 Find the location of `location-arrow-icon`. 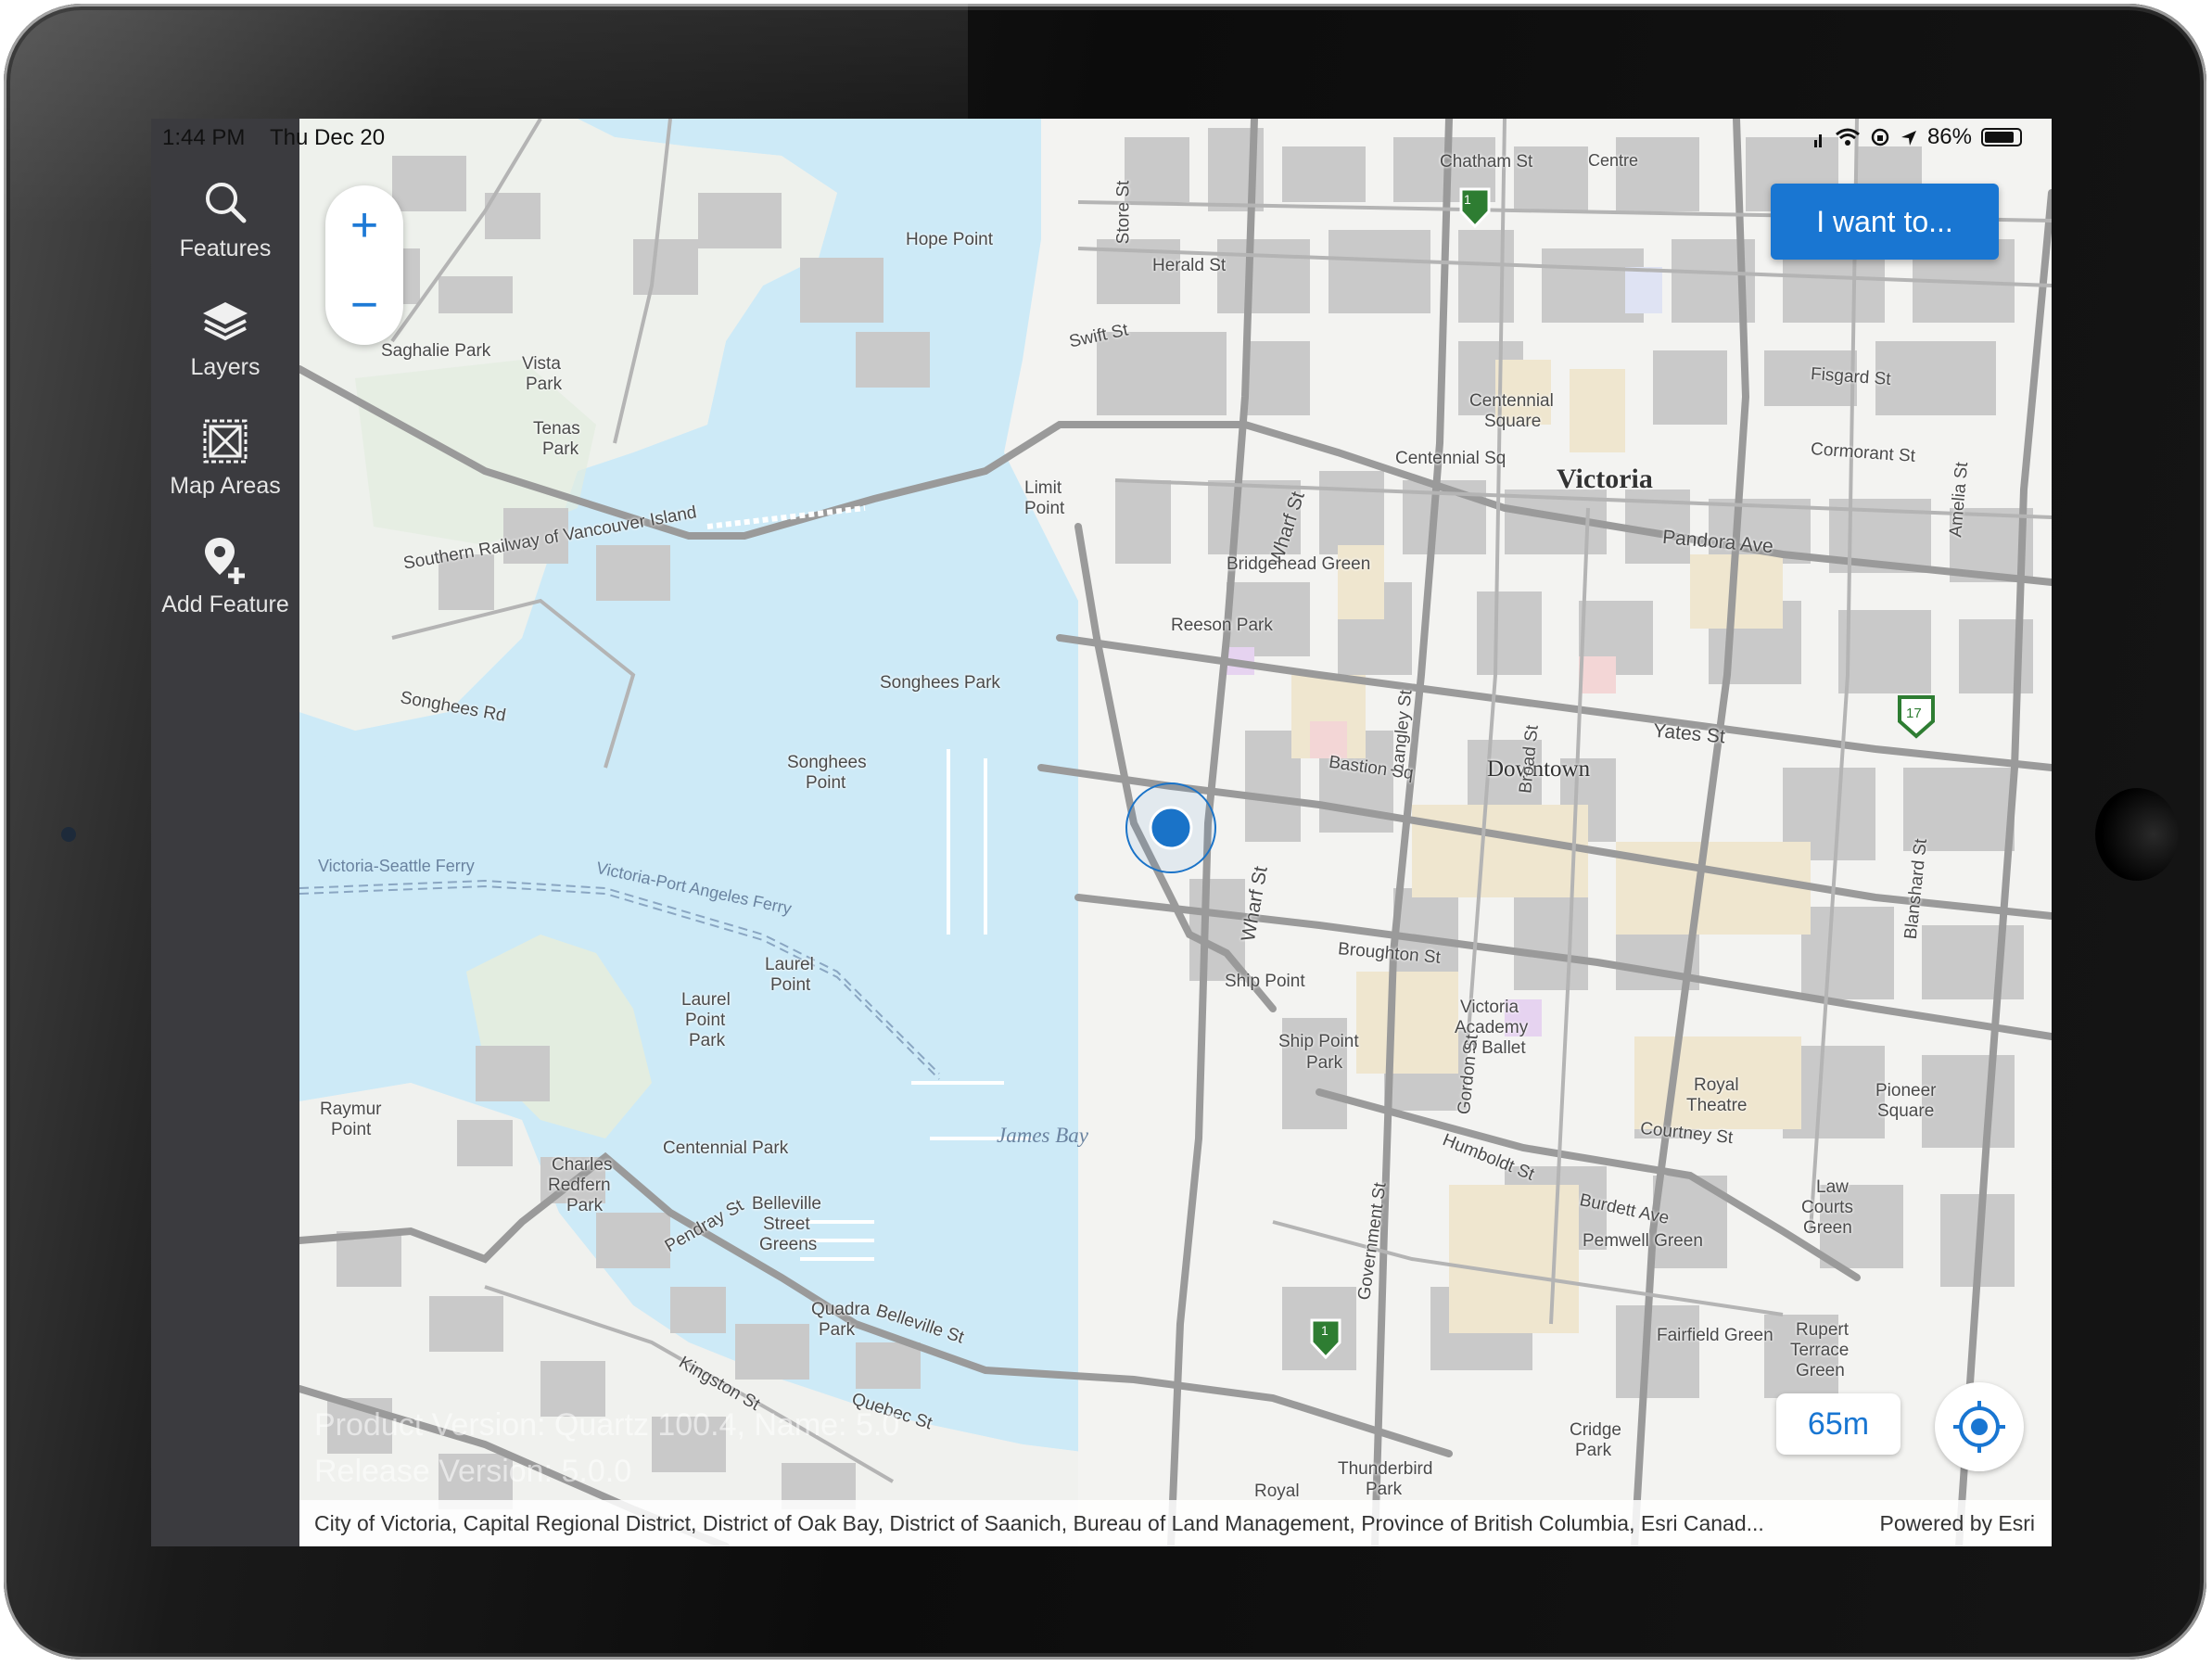

location-arrow-icon is located at coordinates (1909, 137).